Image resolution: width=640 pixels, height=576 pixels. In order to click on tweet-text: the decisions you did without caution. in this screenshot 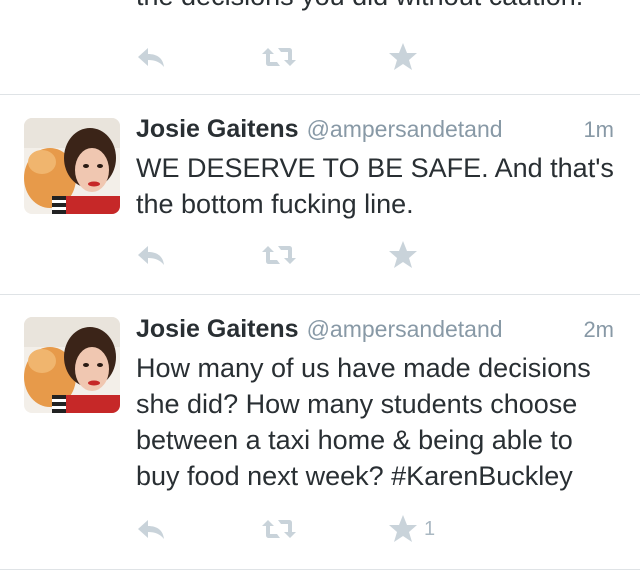, I will do `click(379, 7)`.